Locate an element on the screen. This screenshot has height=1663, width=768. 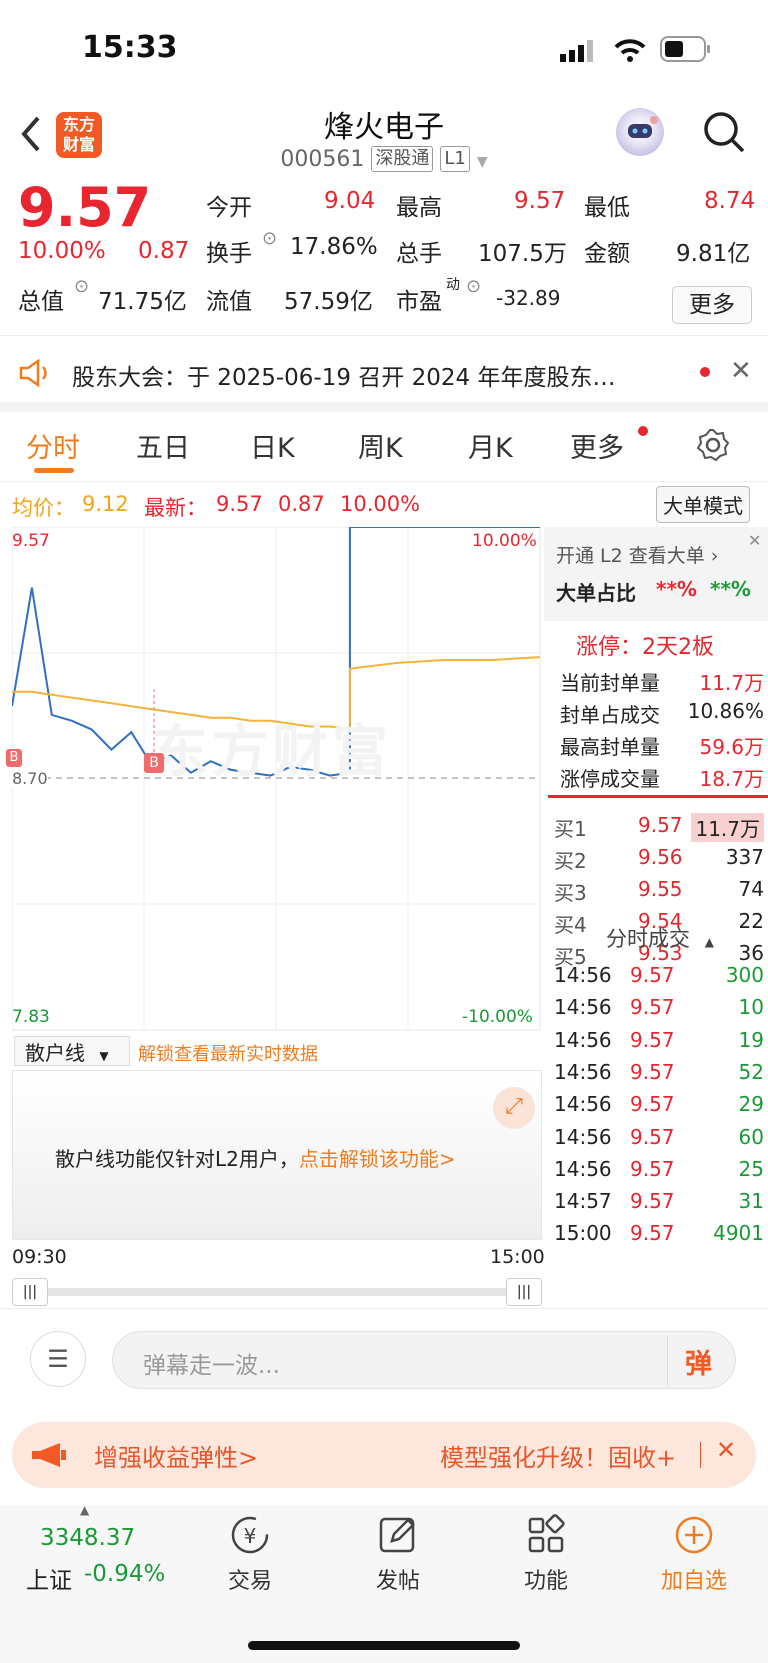
slider-handle-right: ||| is located at coordinates (524, 1292).